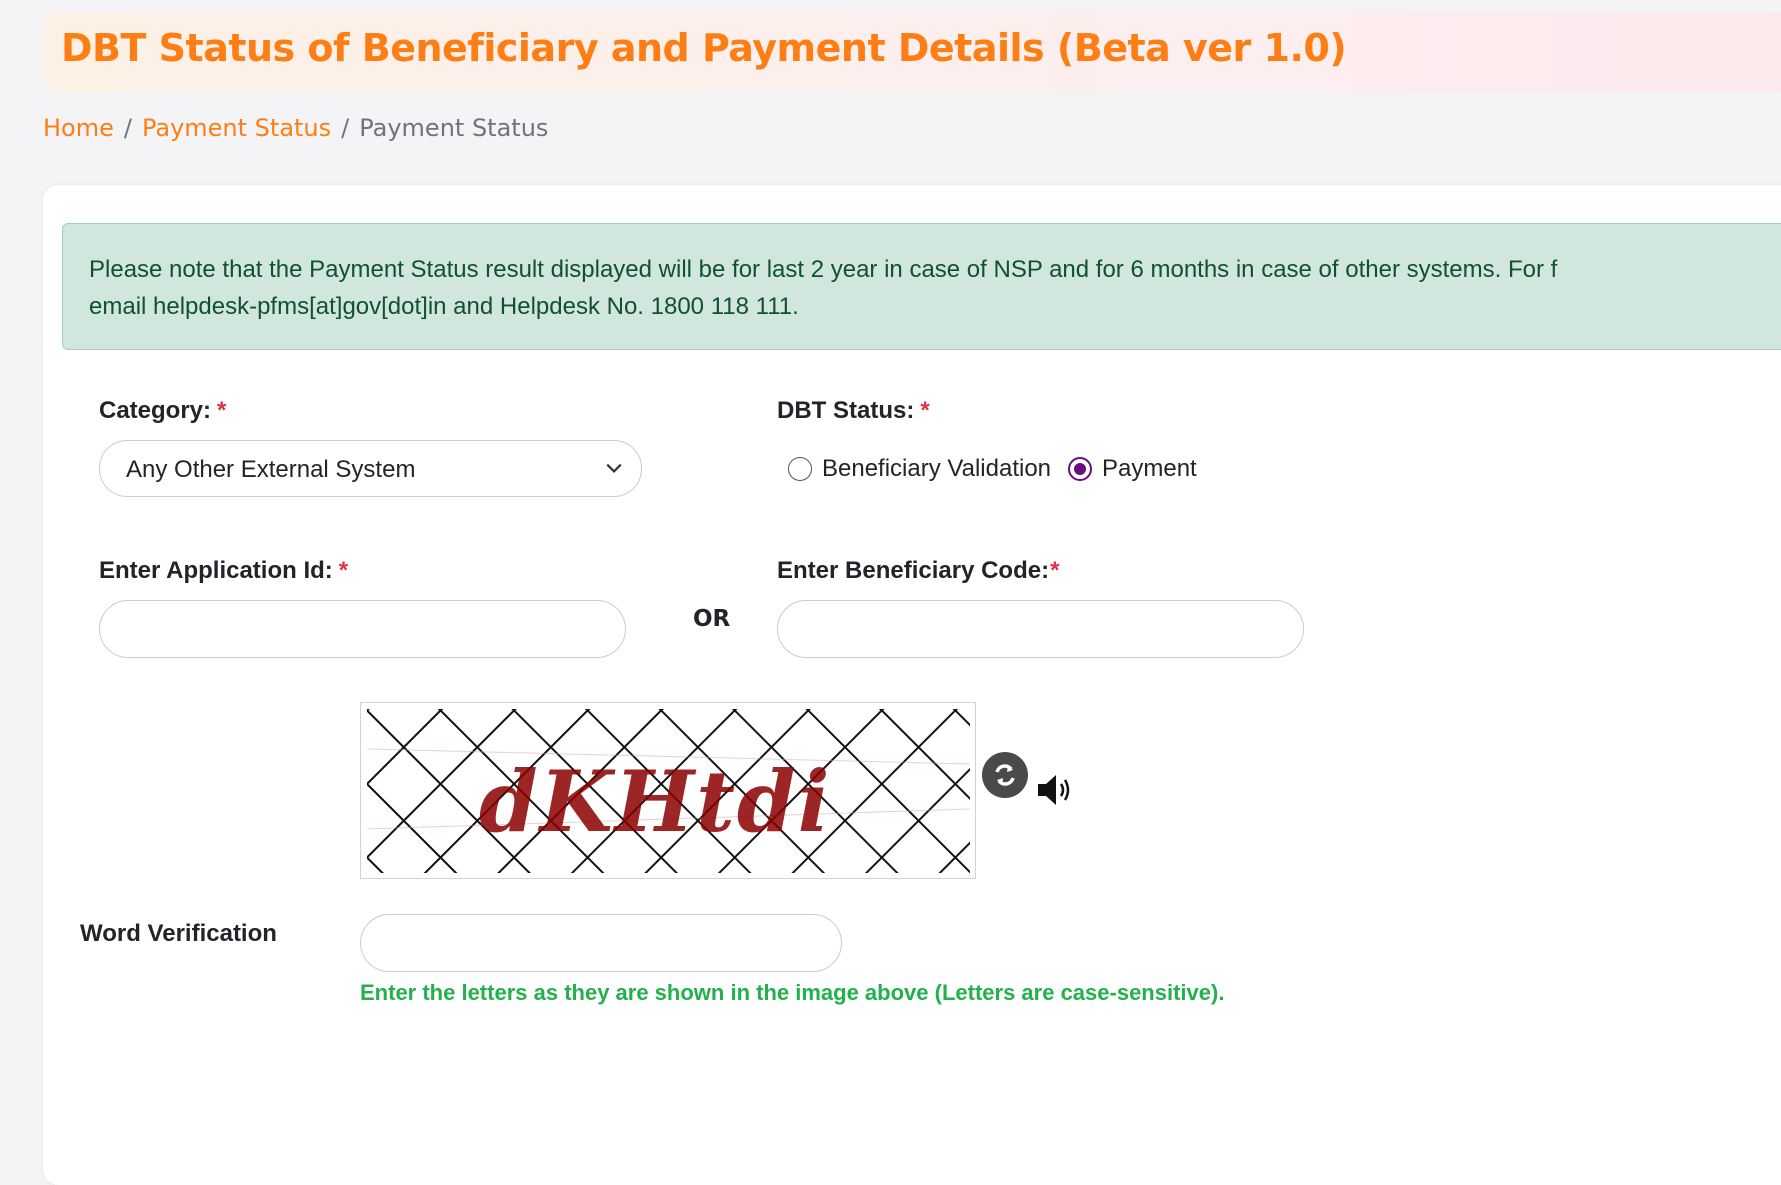 The width and height of the screenshot is (1781, 1185). What do you see at coordinates (937, 468) in the screenshot?
I see `radio-label: Beneficiary Validation` at bounding box center [937, 468].